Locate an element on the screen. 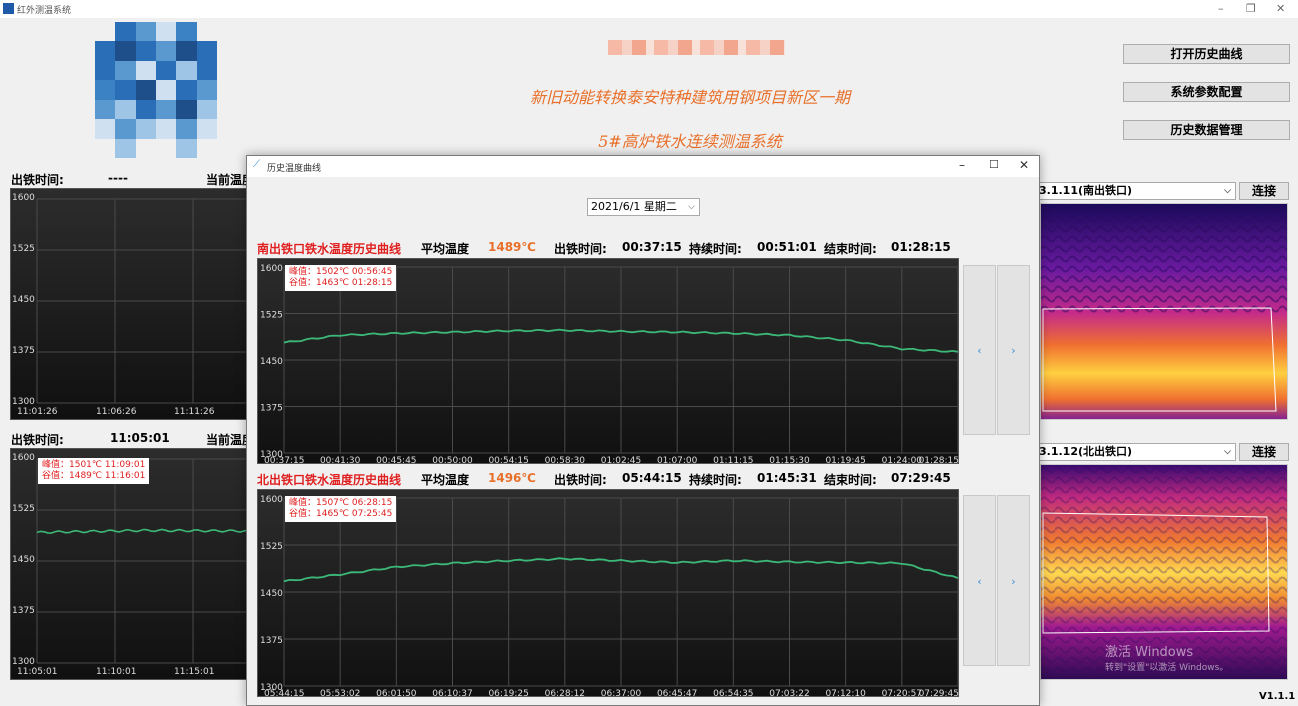 This screenshot has height=706, width=1298. blurred-company-name is located at coordinates (696, 47).